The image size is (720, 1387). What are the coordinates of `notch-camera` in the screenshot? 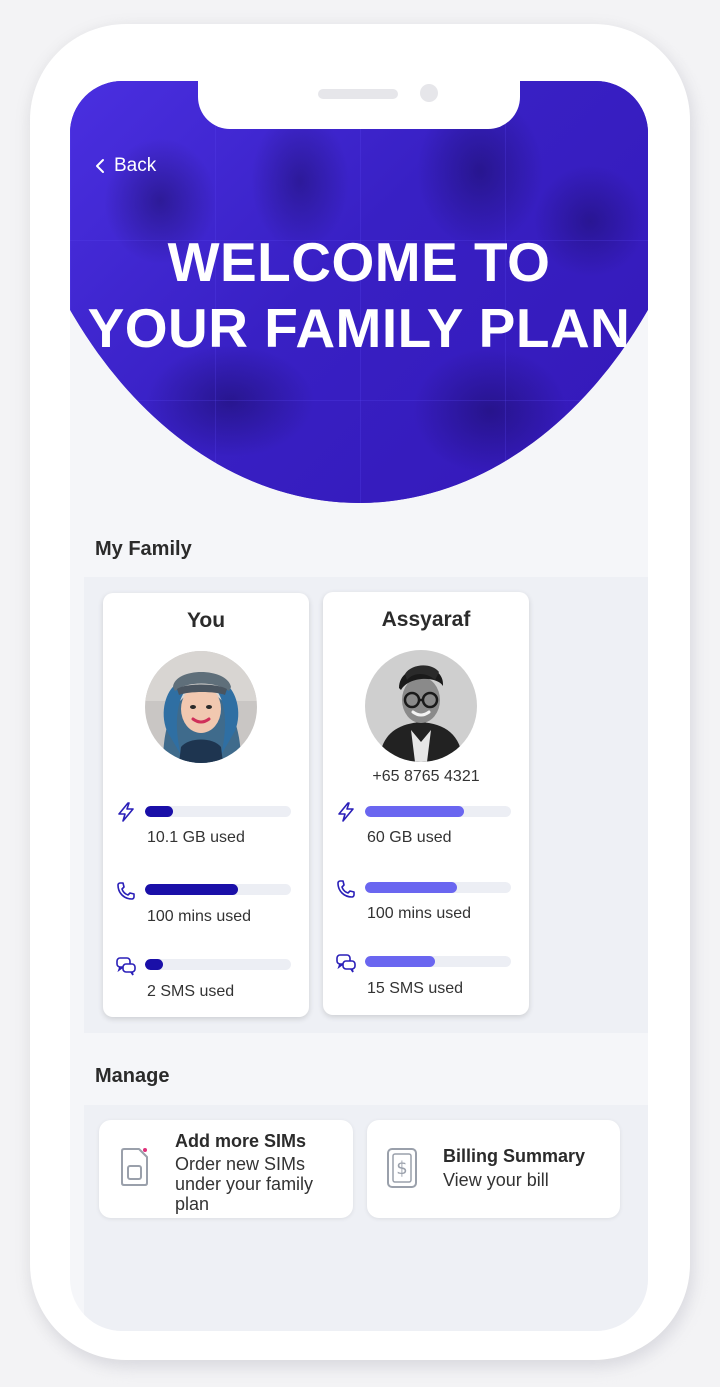 It's located at (429, 93).